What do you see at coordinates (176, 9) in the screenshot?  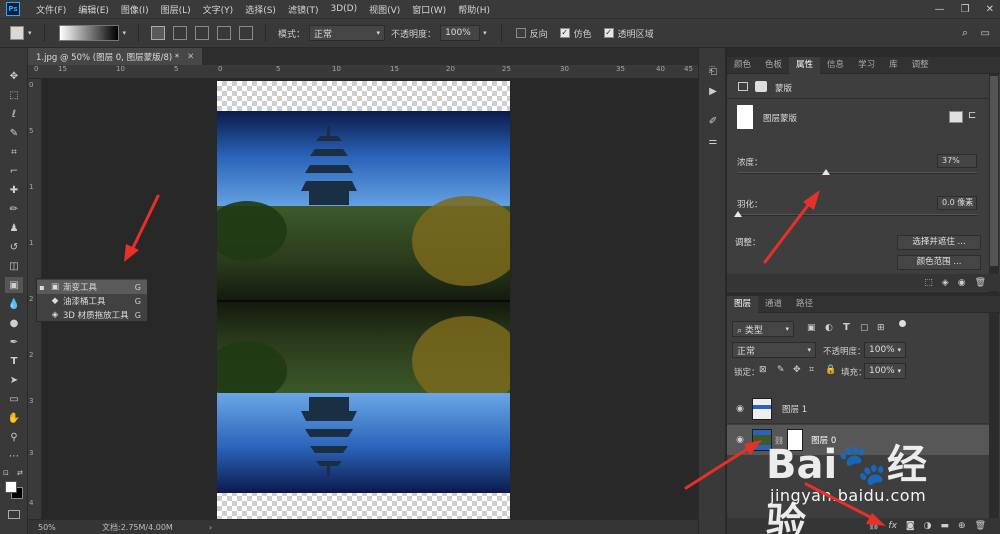 I see `menu-layer: 图层(L)` at bounding box center [176, 9].